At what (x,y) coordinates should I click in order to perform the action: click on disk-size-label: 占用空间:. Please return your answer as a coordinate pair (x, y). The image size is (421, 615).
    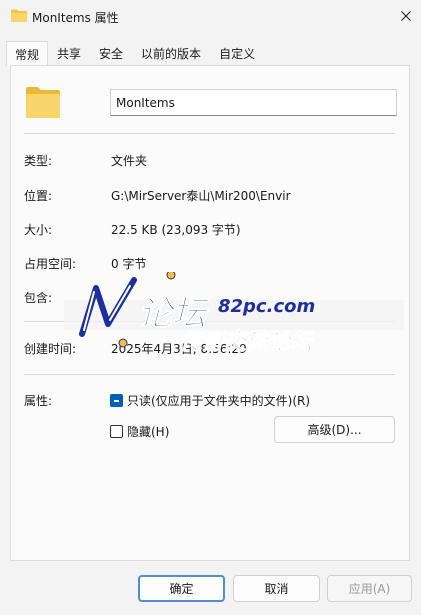
    Looking at the image, I should click on (50, 264).